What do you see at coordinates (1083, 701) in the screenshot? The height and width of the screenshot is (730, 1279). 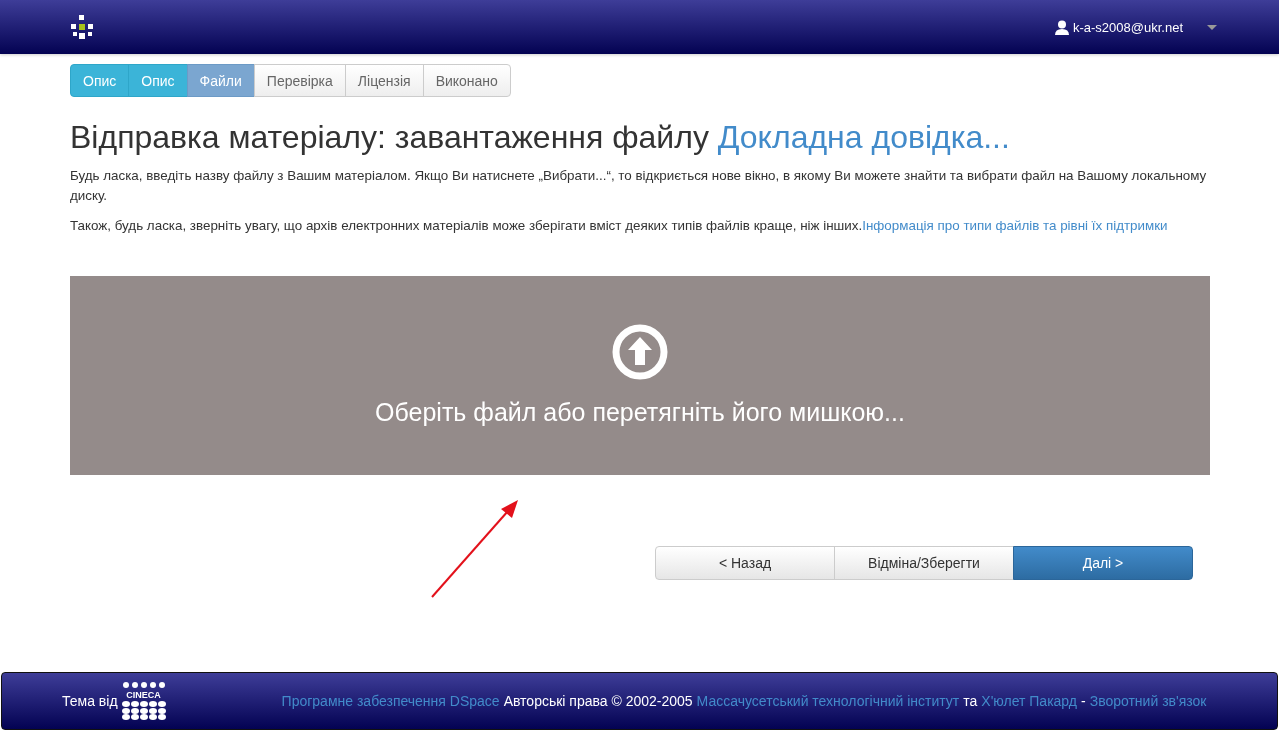 I see `footer-text: -` at bounding box center [1083, 701].